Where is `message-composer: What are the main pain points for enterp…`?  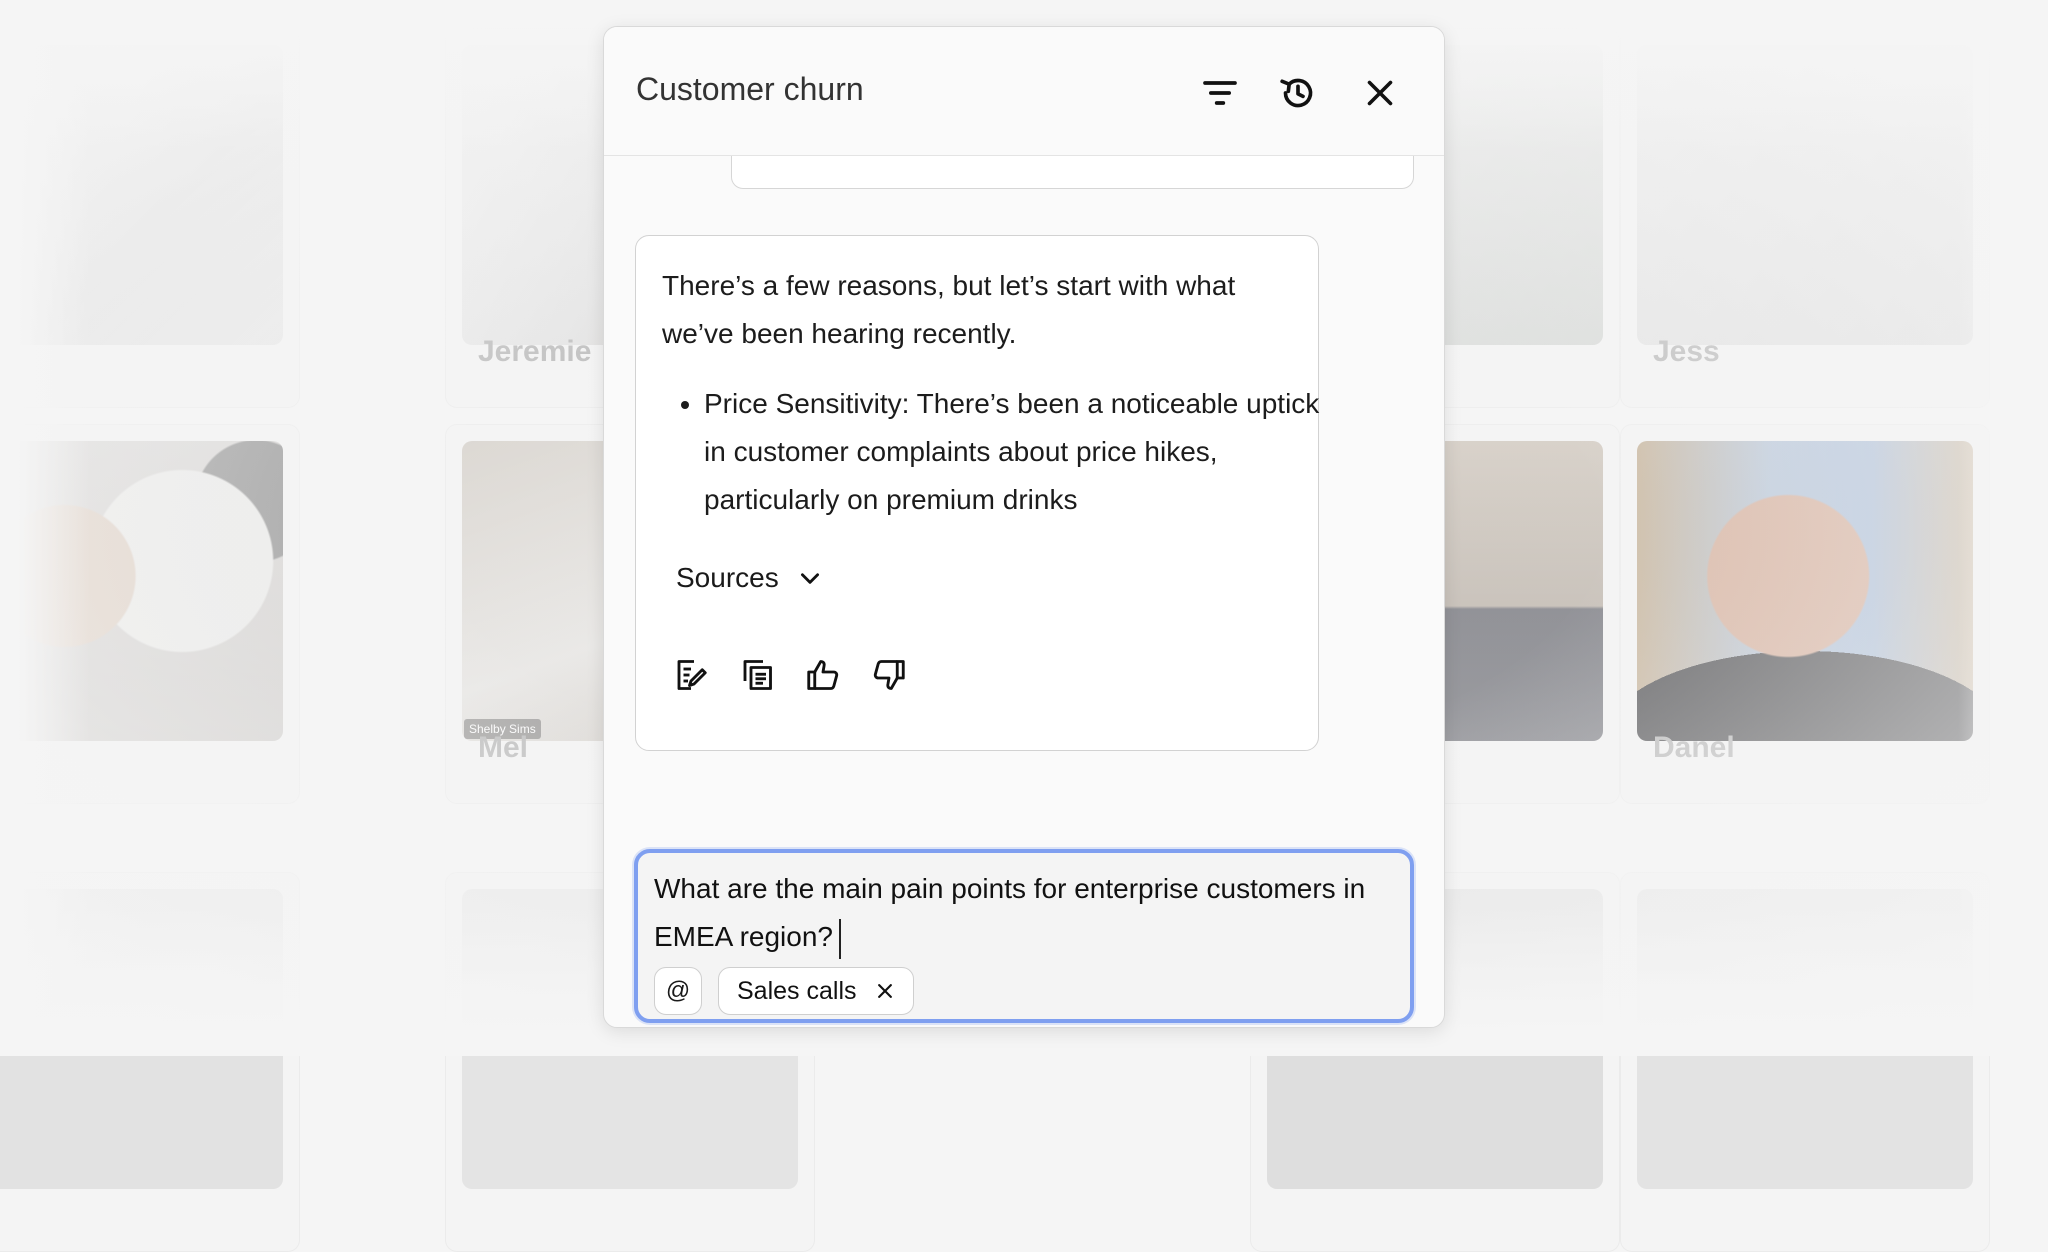 message-composer: What are the main pain points for enterp… is located at coordinates (1024, 936).